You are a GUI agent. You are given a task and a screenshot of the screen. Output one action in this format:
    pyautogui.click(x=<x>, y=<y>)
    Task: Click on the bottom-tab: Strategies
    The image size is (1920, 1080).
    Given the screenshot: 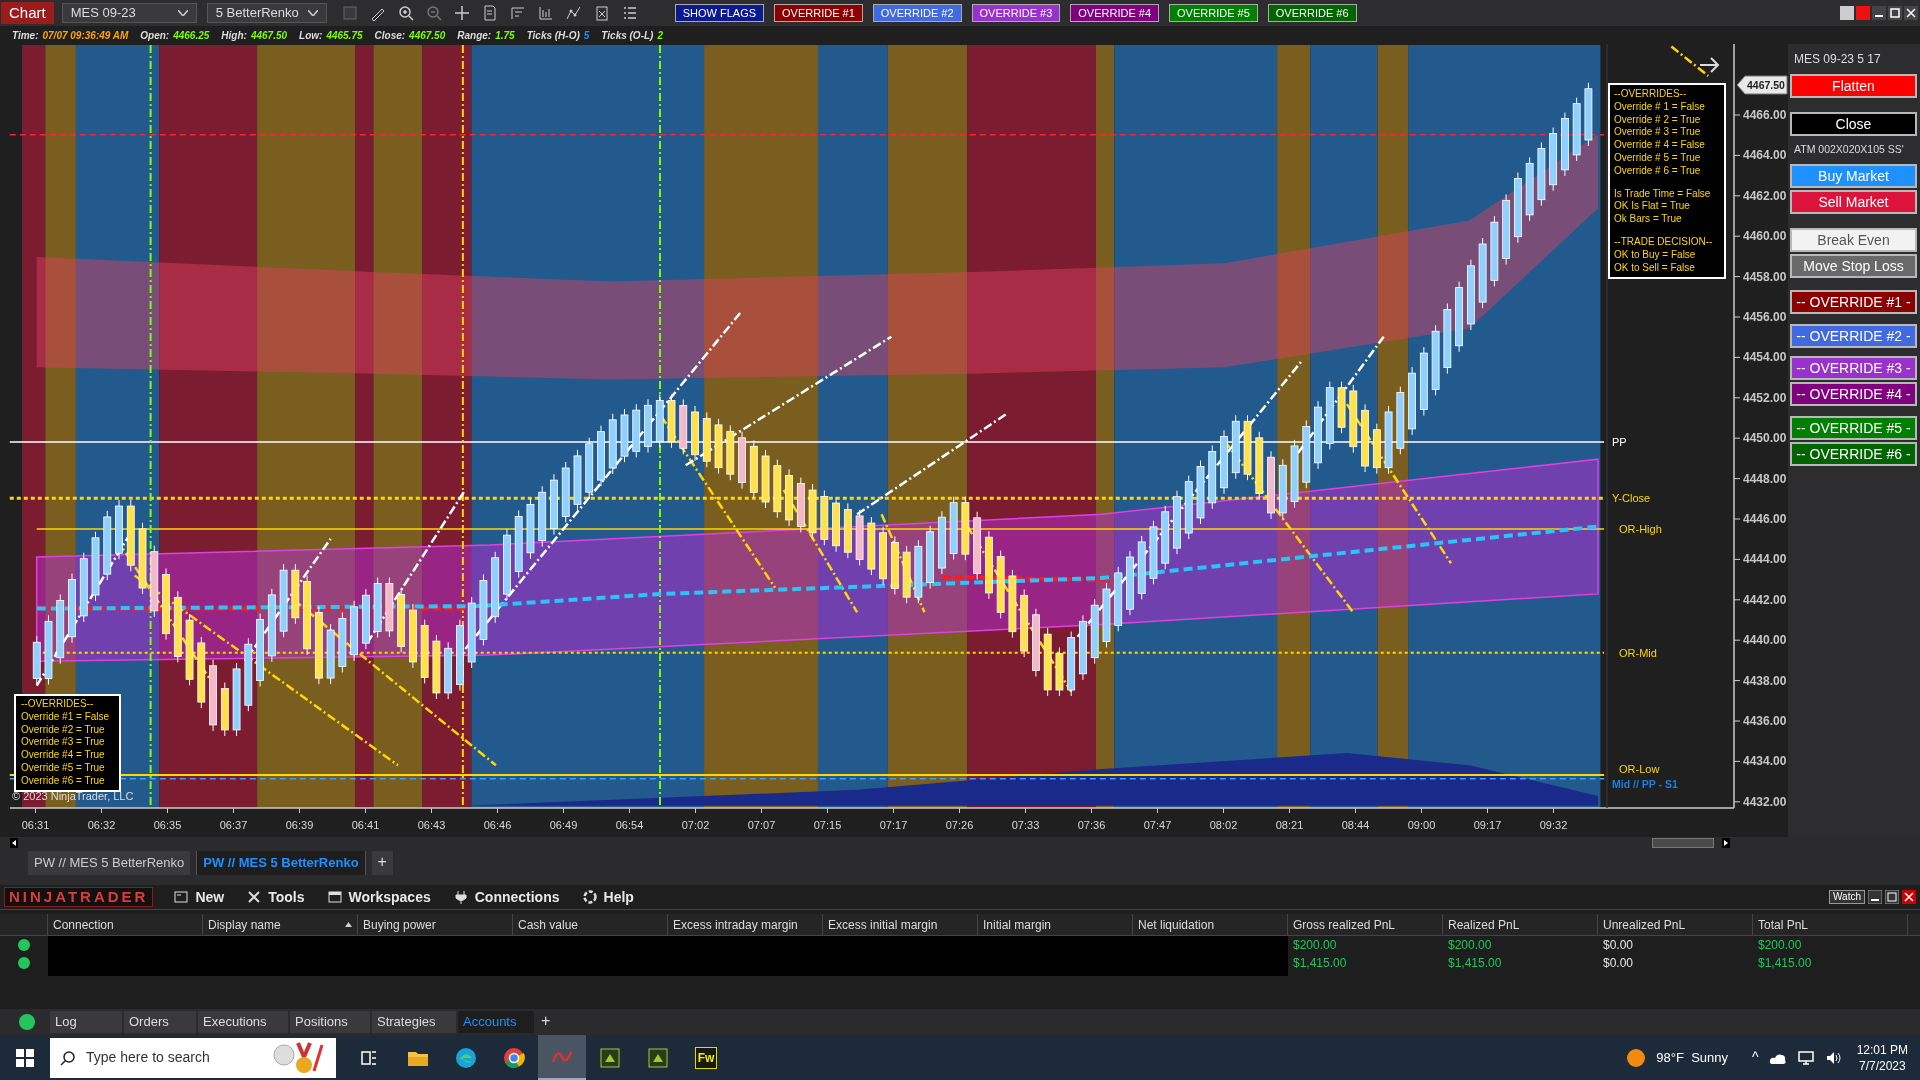 What is the action you would take?
    pyautogui.click(x=414, y=1022)
    